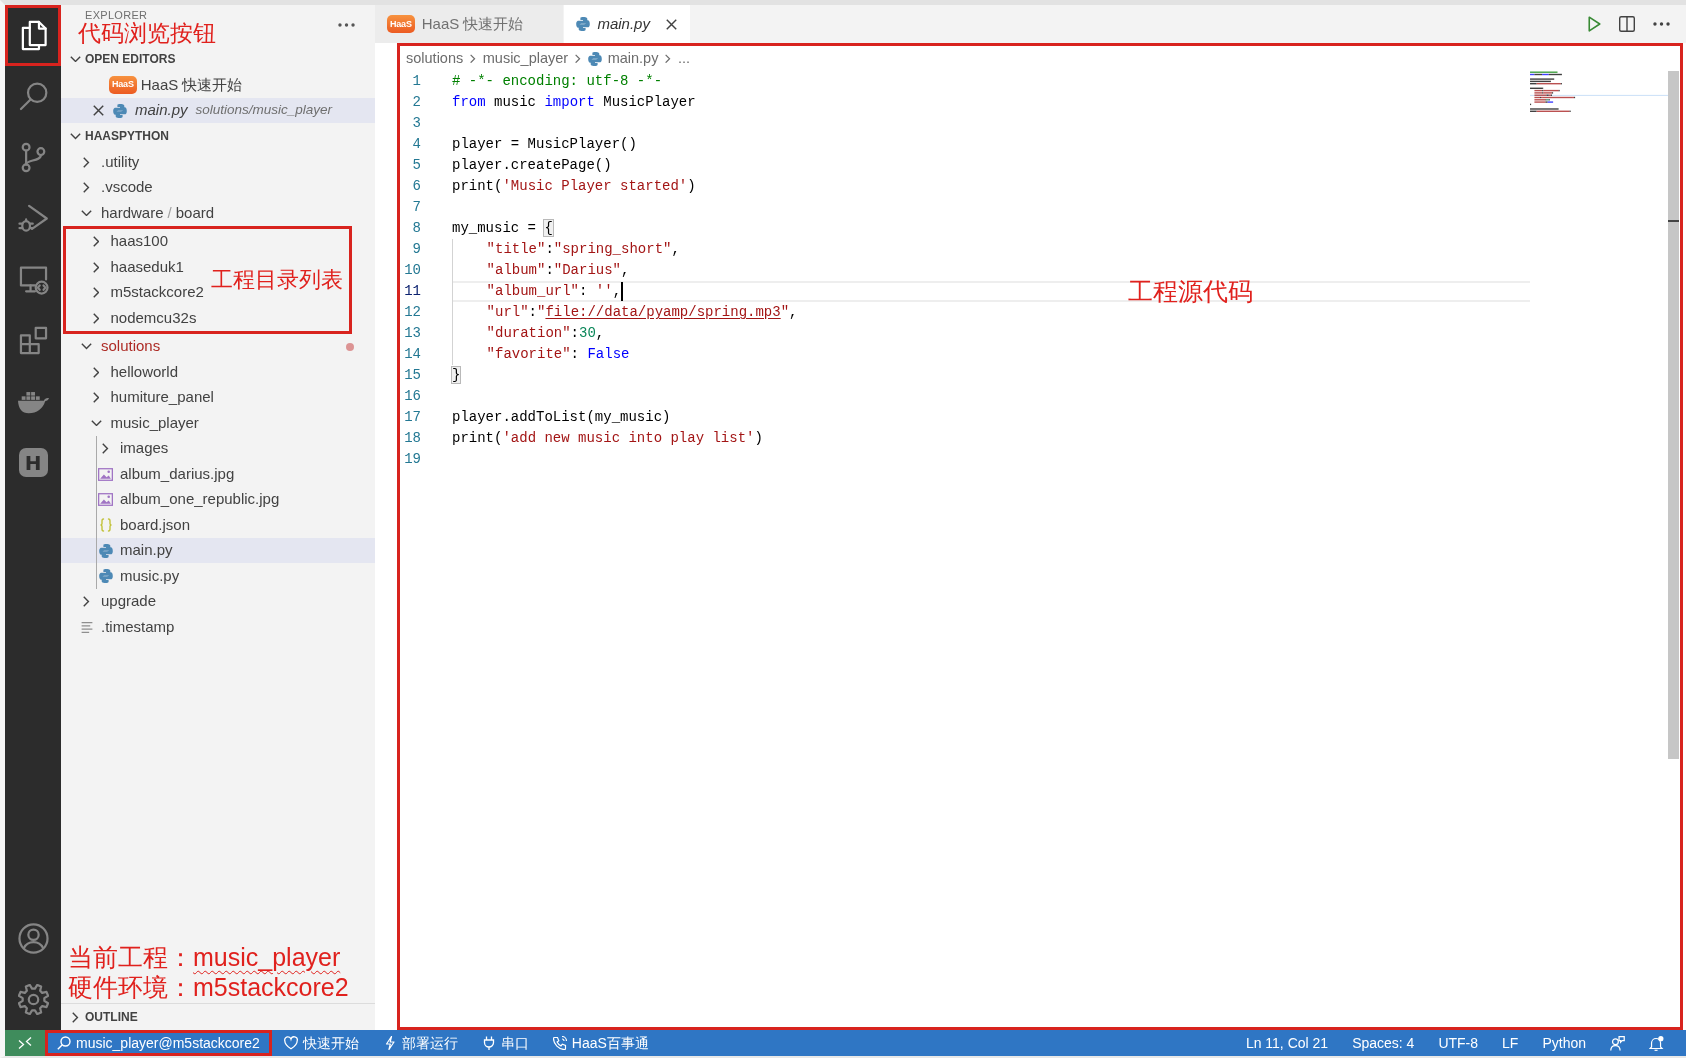  I want to click on picture-icon, so click(105, 500).